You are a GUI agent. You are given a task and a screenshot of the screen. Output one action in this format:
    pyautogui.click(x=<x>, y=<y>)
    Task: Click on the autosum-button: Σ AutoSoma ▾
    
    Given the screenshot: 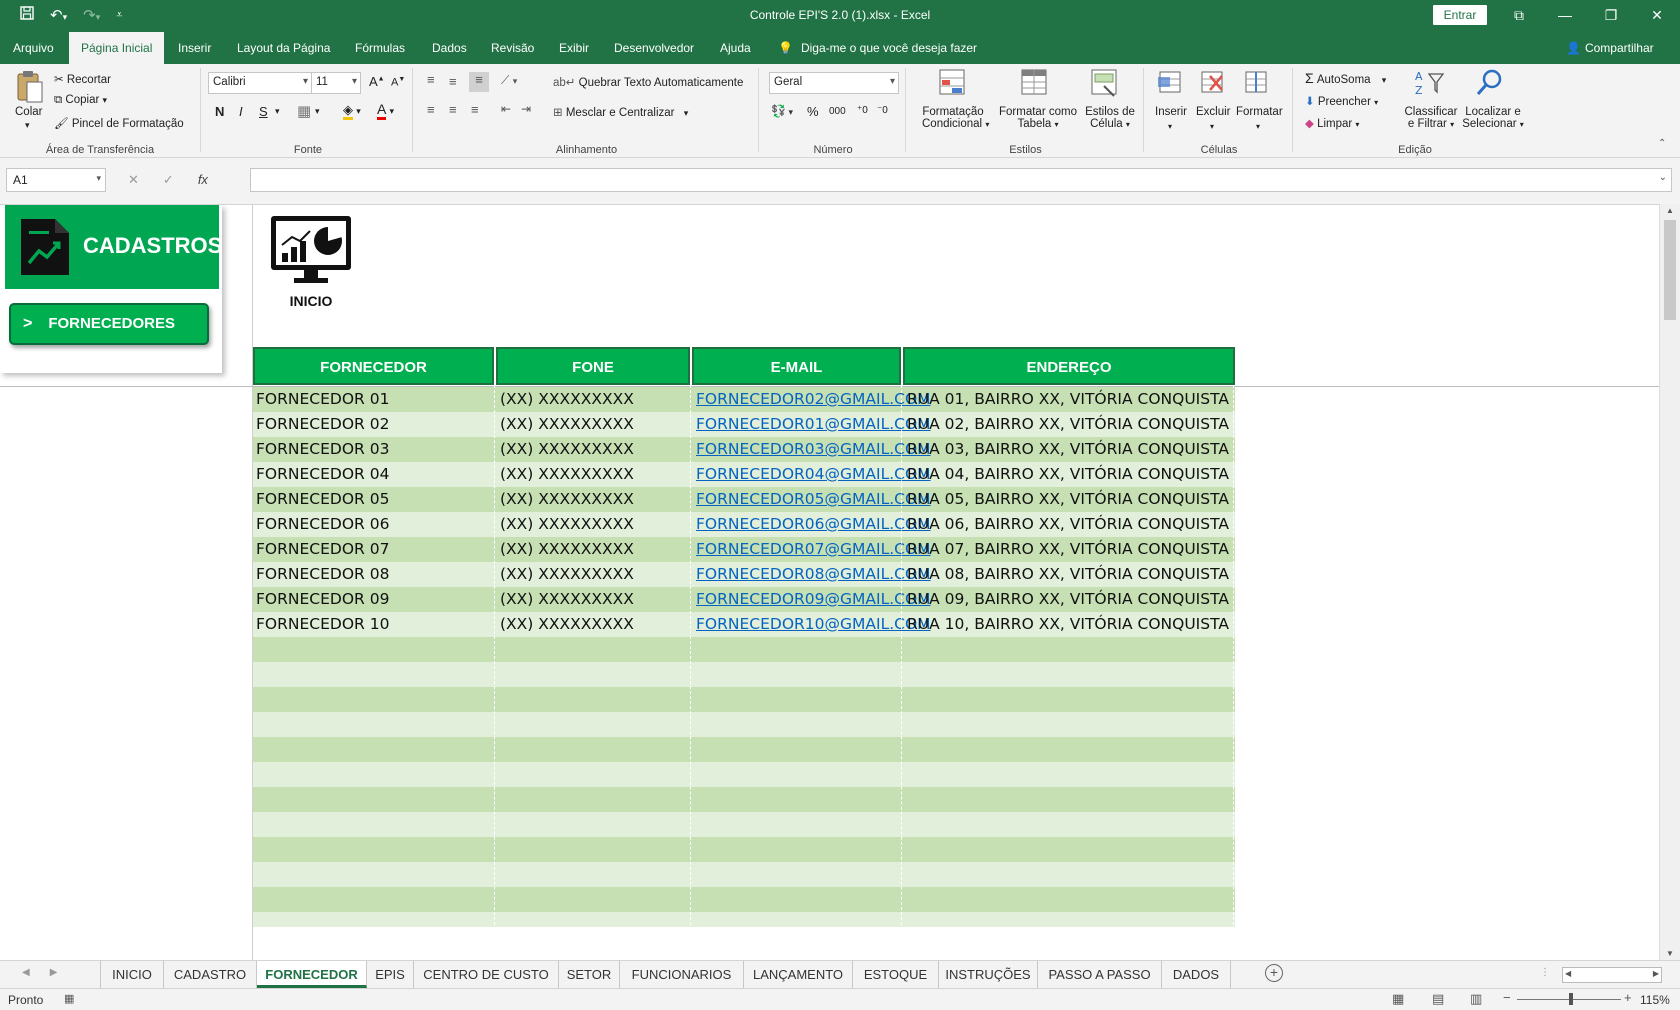 What is the action you would take?
    pyautogui.click(x=1345, y=78)
    